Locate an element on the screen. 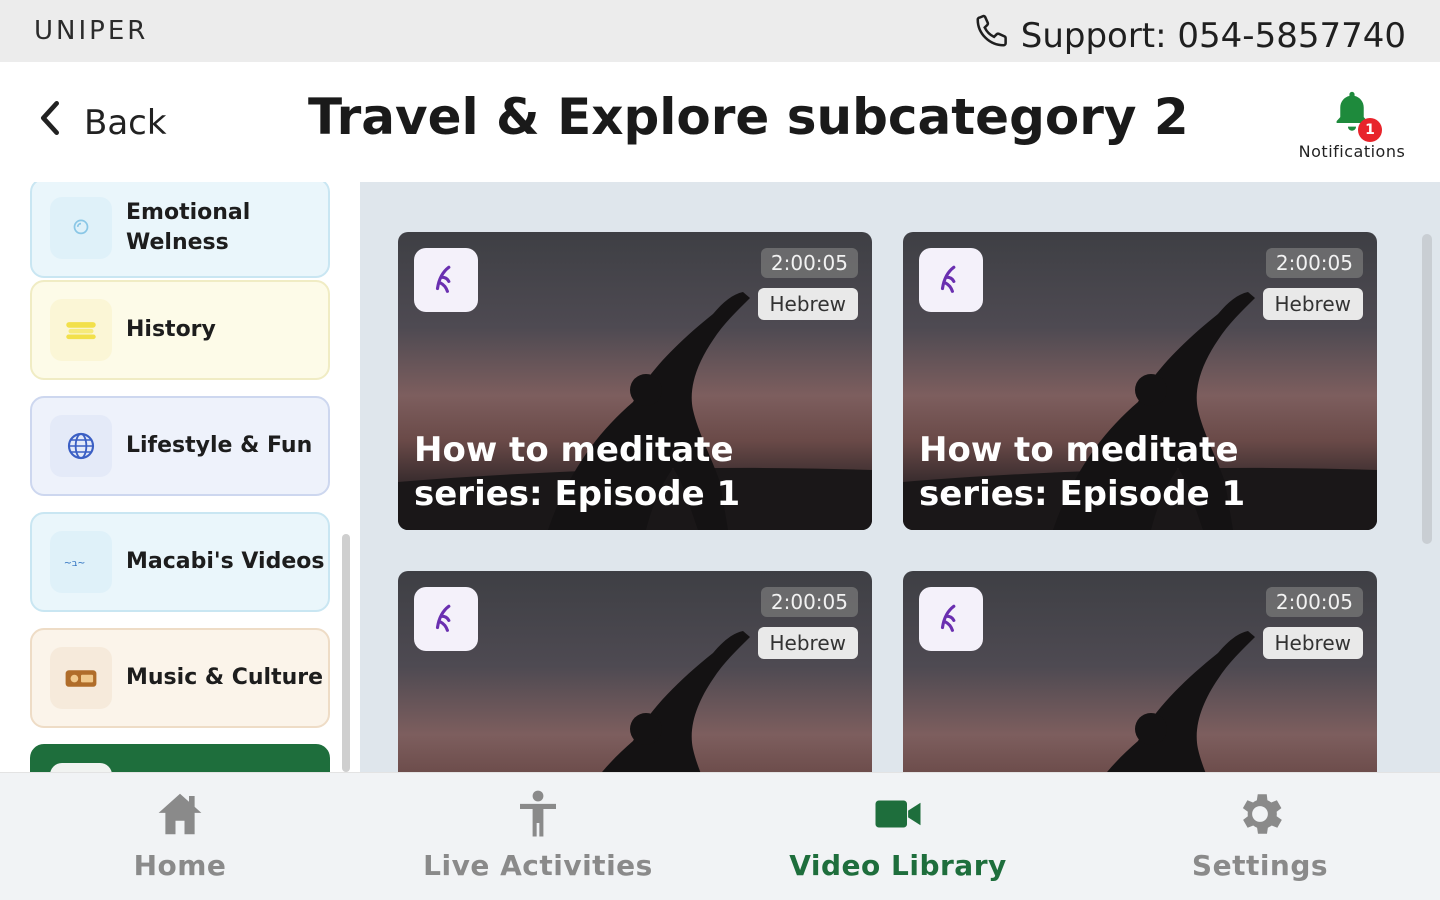 The width and height of the screenshot is (1440, 900). head-icon is located at coordinates (81, 228).